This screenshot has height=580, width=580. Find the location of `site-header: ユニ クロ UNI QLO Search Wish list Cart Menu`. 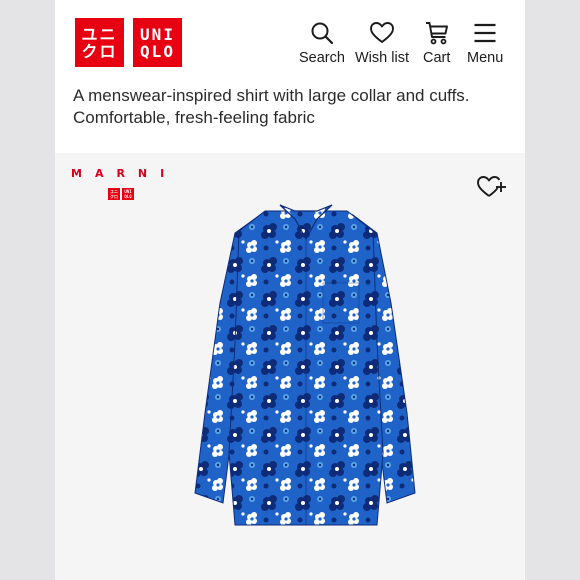

site-header: ユニ クロ UNI QLO Search Wish list Cart Menu is located at coordinates (290, 40).